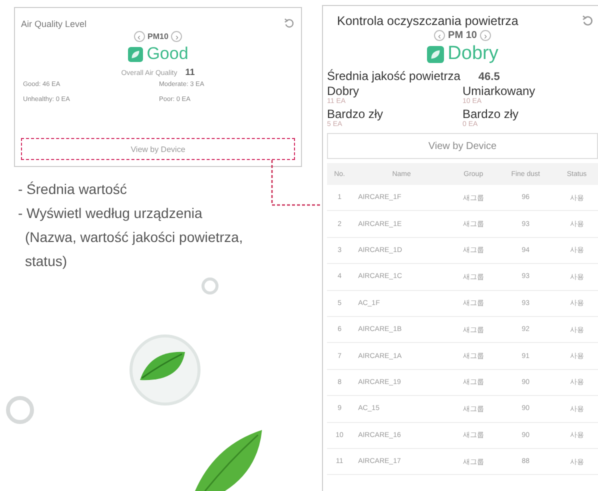 This screenshot has height=491, width=598. Describe the element at coordinates (473, 54) in the screenshot. I see `status-text: Dobry` at that location.